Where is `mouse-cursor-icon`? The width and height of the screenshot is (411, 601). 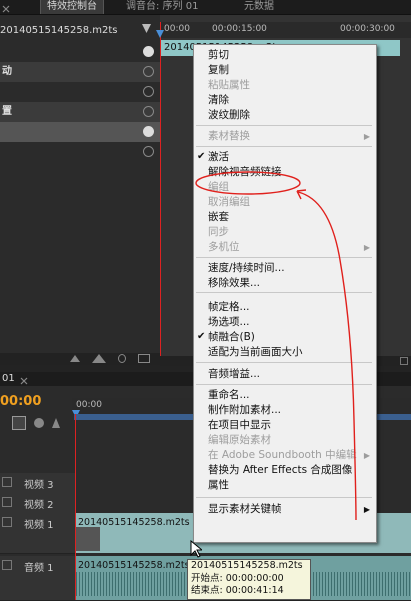 mouse-cursor-icon is located at coordinates (196, 549).